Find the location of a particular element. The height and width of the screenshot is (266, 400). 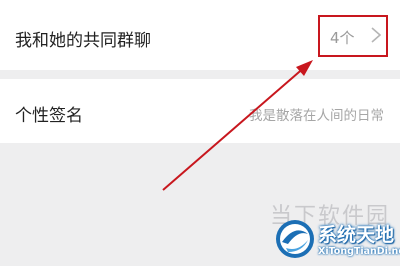

signature-value: 我是散落在人间的日常 is located at coordinates (316, 116).